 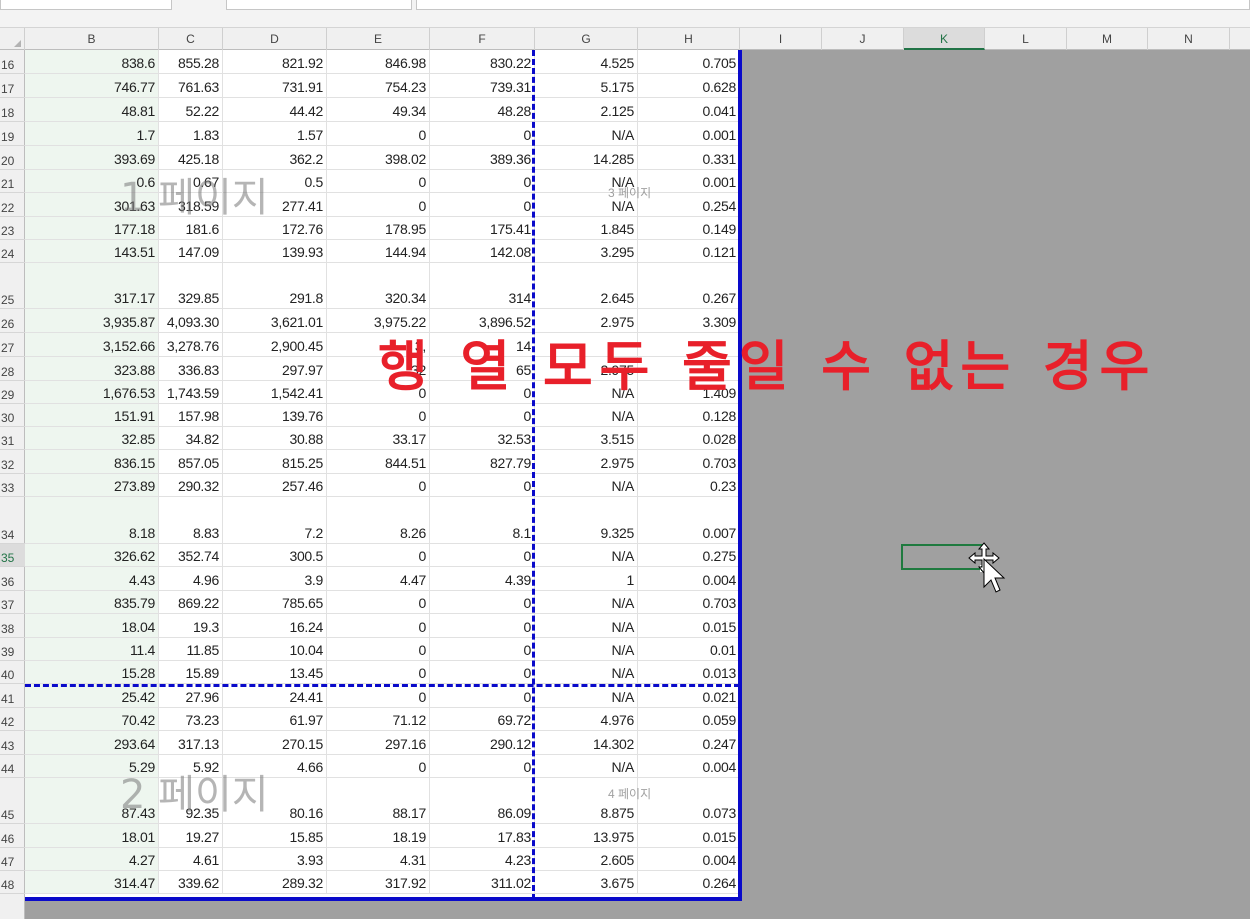 I want to click on cell-f47: 4.23, so click(x=482, y=859).